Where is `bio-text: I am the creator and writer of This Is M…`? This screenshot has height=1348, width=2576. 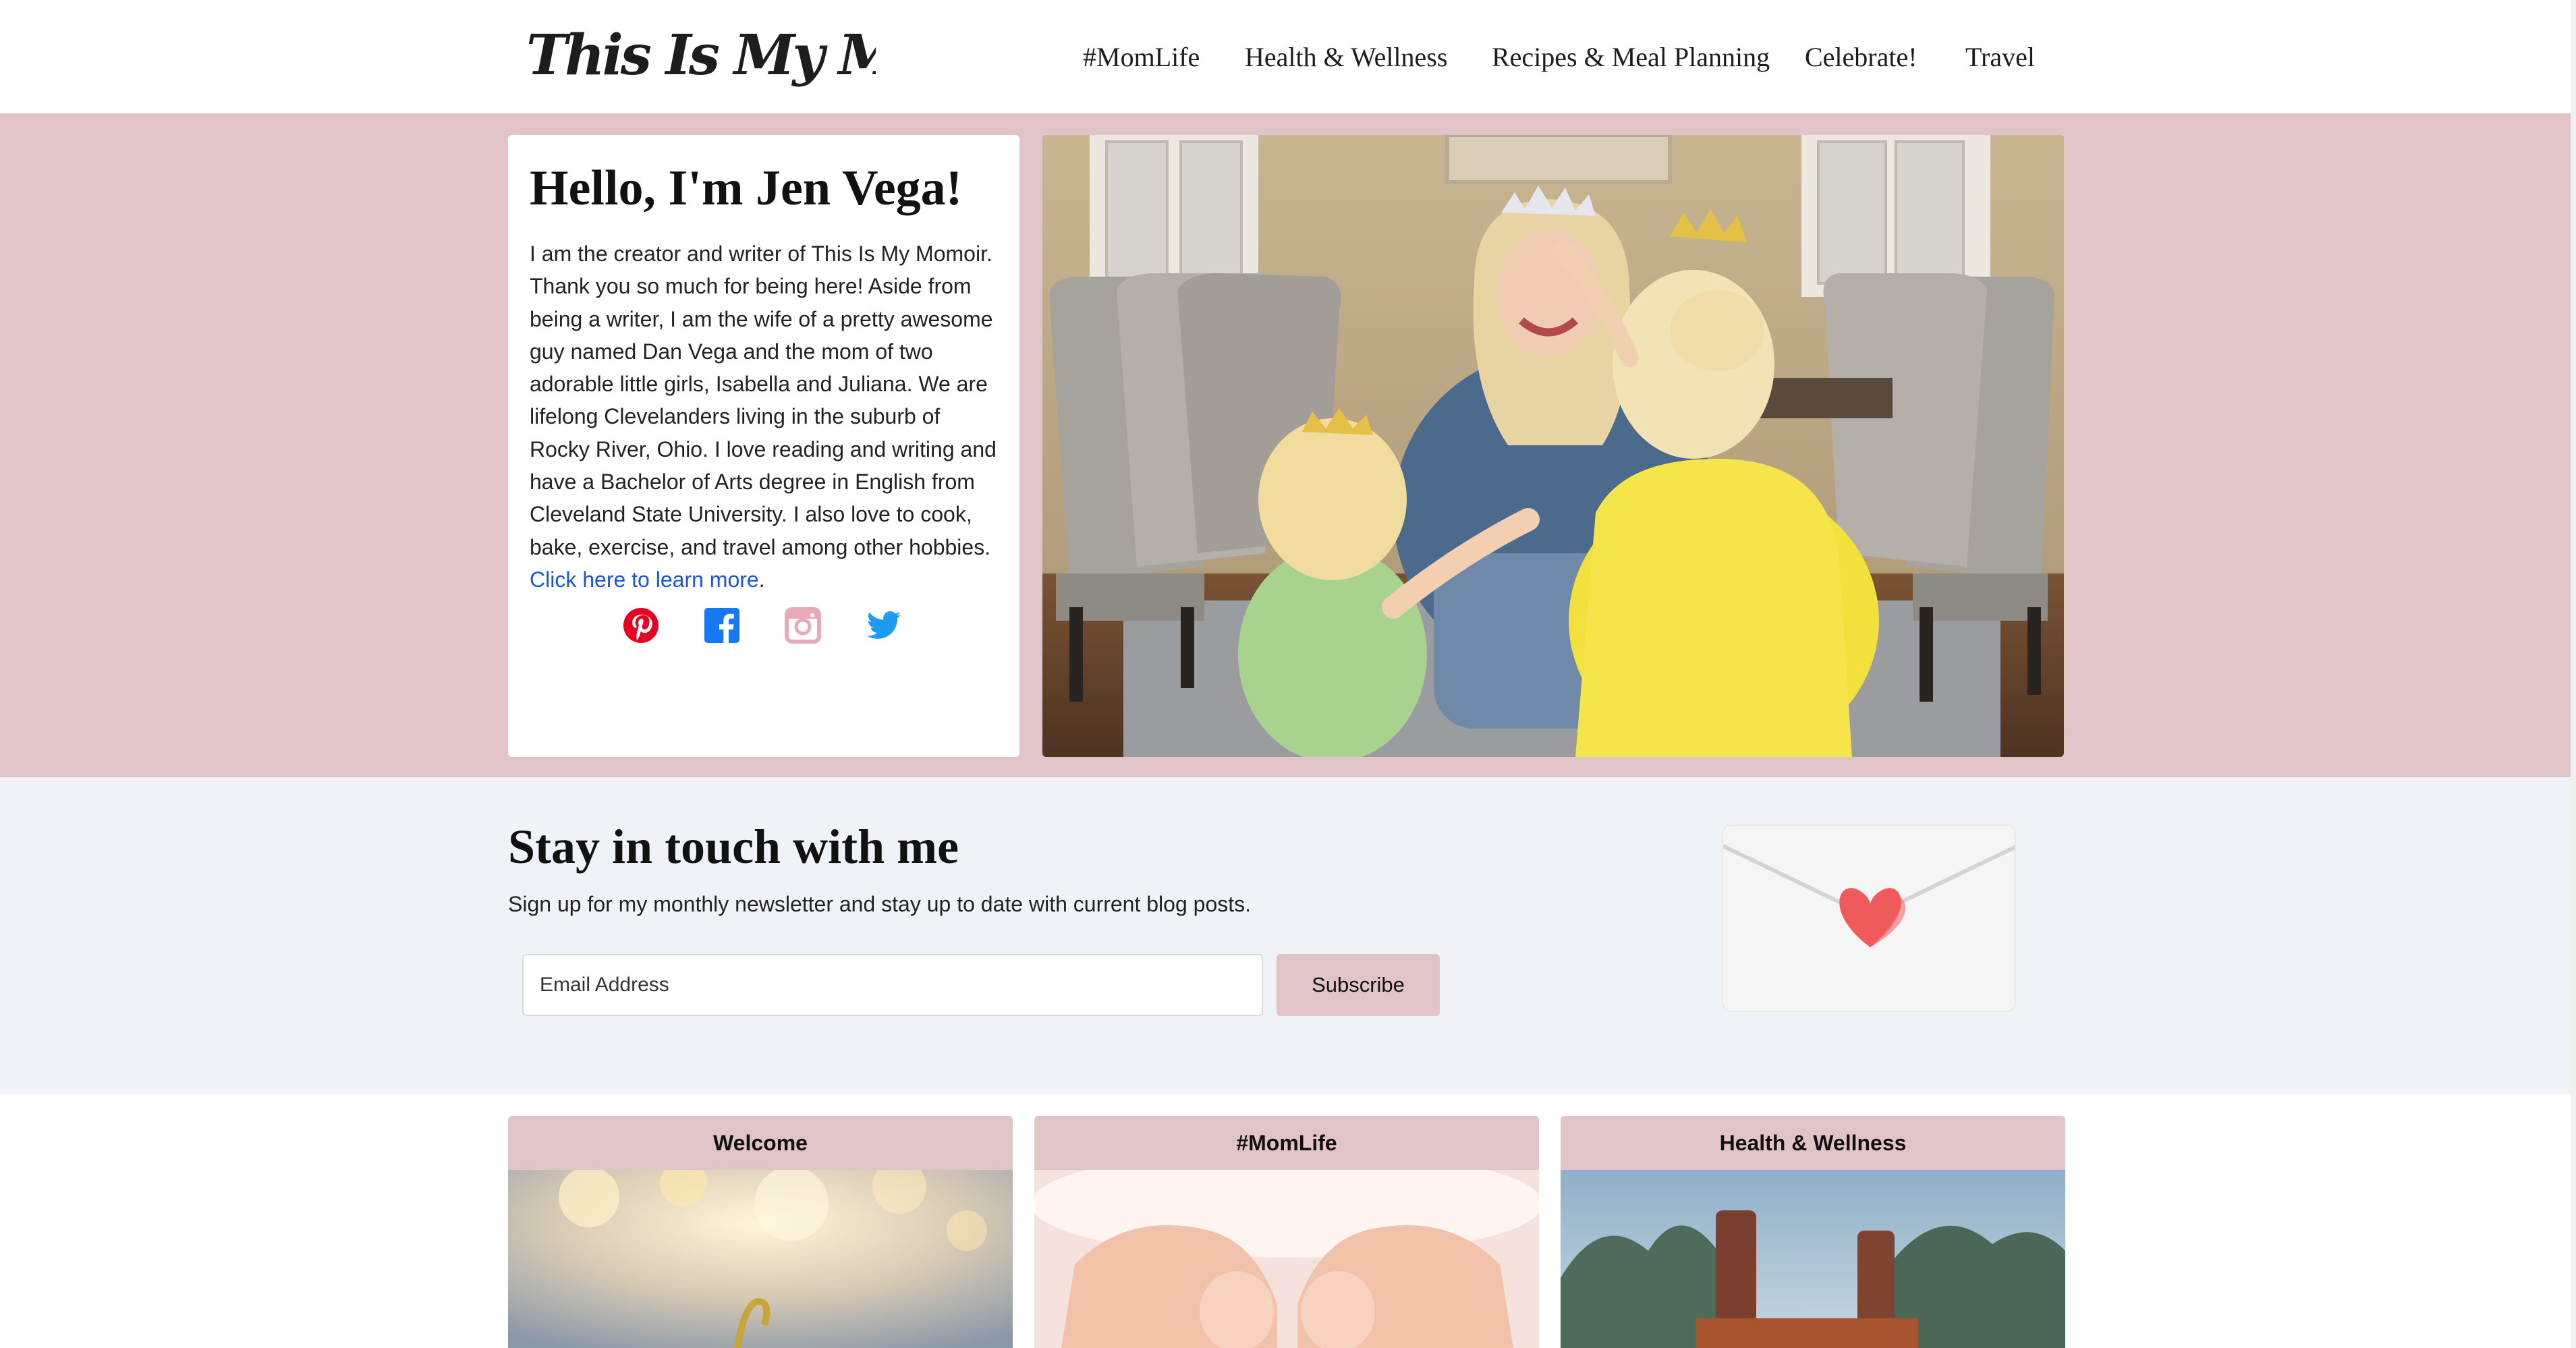 bio-text: I am the creator and writer of This Is M… is located at coordinates (764, 416).